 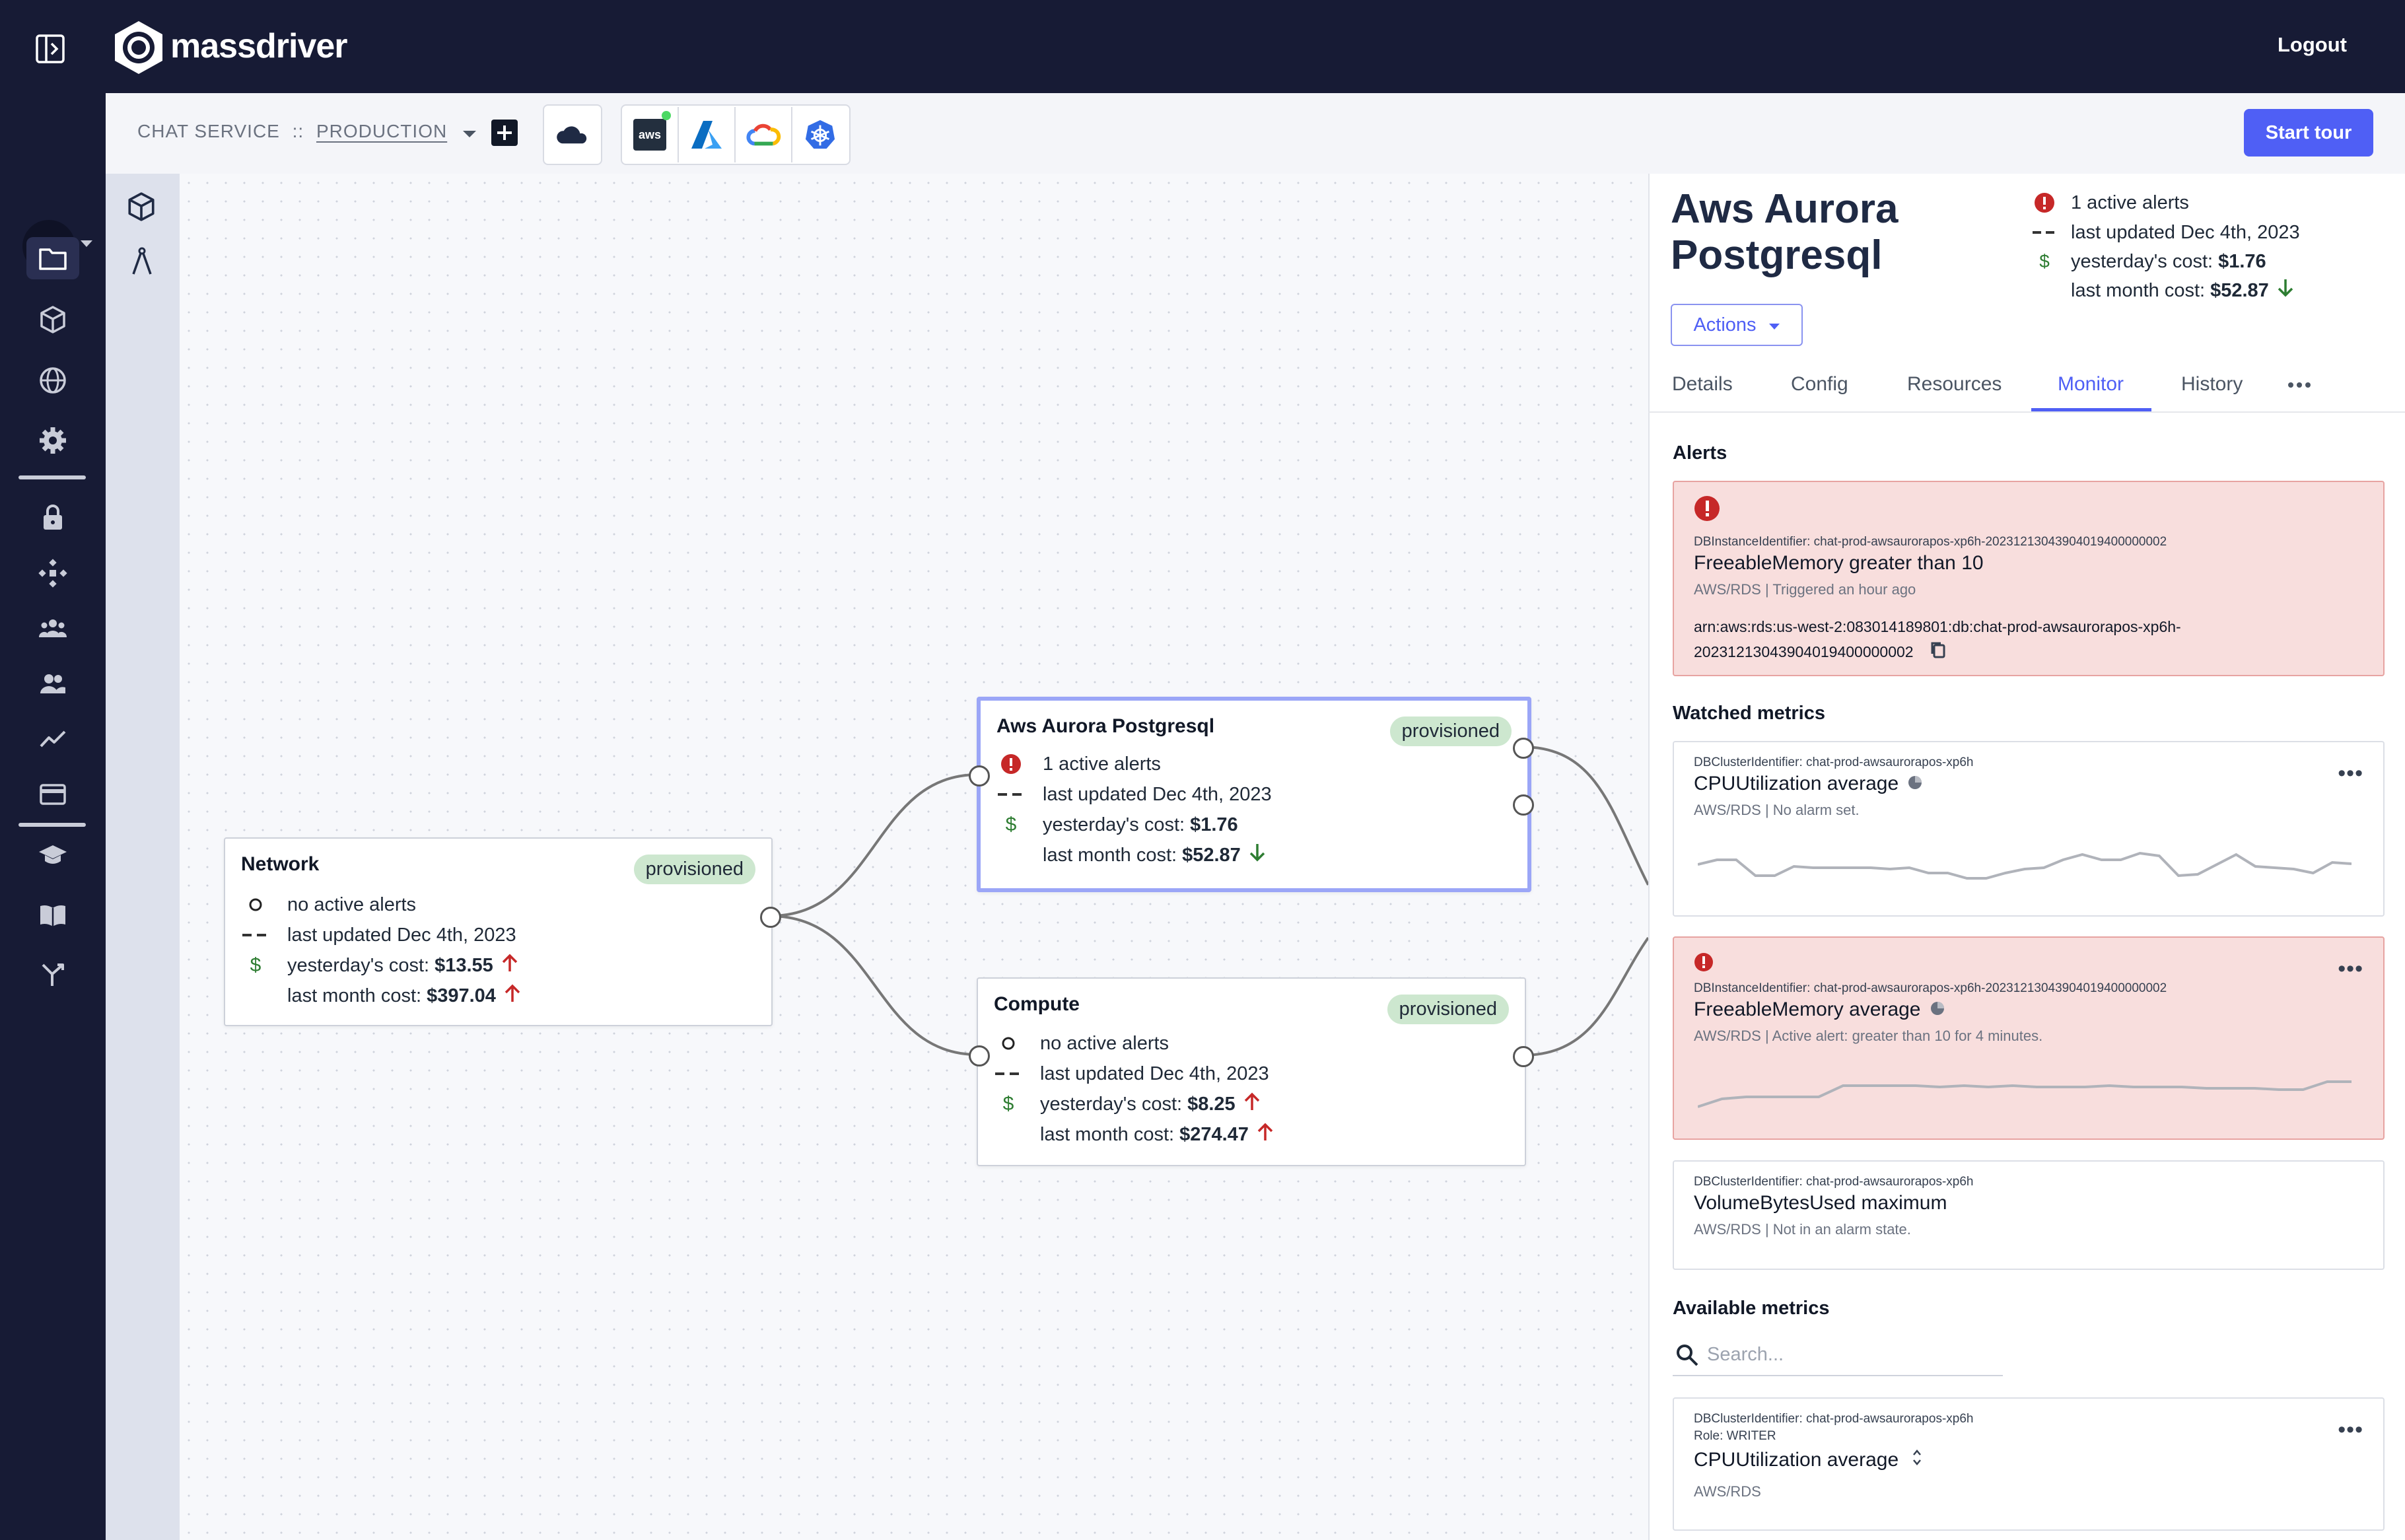 I want to click on panel-alerts-row: 1 active alerts, so click(x=2110, y=203).